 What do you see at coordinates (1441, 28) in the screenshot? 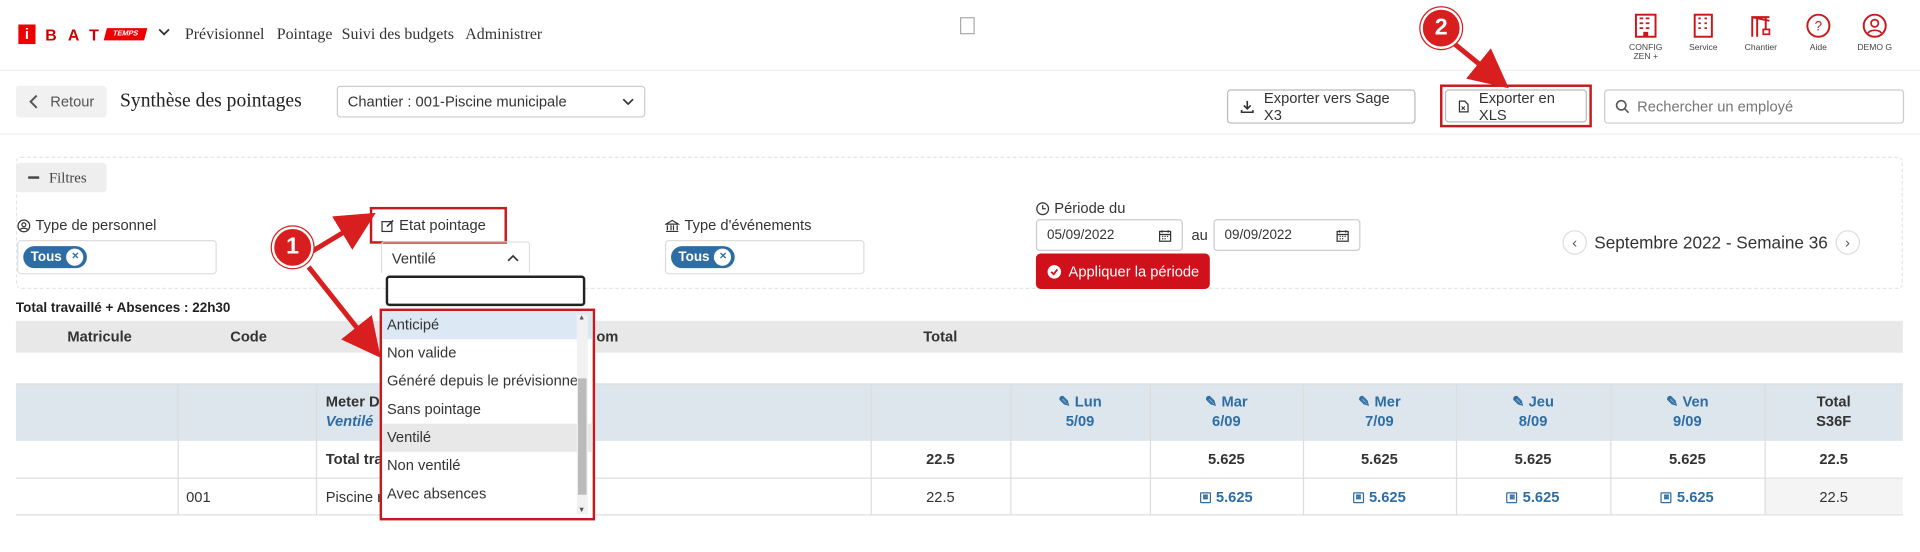
I see `annotation-badge-2: 2` at bounding box center [1441, 28].